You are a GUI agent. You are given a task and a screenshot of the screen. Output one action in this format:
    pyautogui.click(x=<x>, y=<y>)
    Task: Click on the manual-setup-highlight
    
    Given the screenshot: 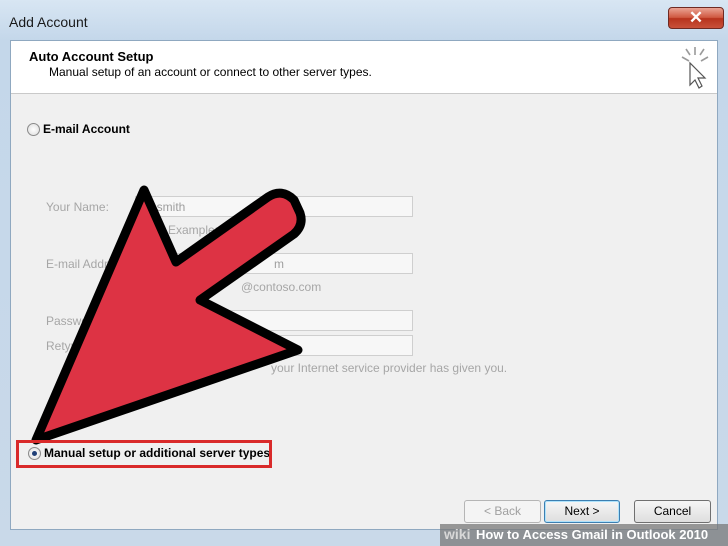 What is the action you would take?
    pyautogui.click(x=144, y=454)
    